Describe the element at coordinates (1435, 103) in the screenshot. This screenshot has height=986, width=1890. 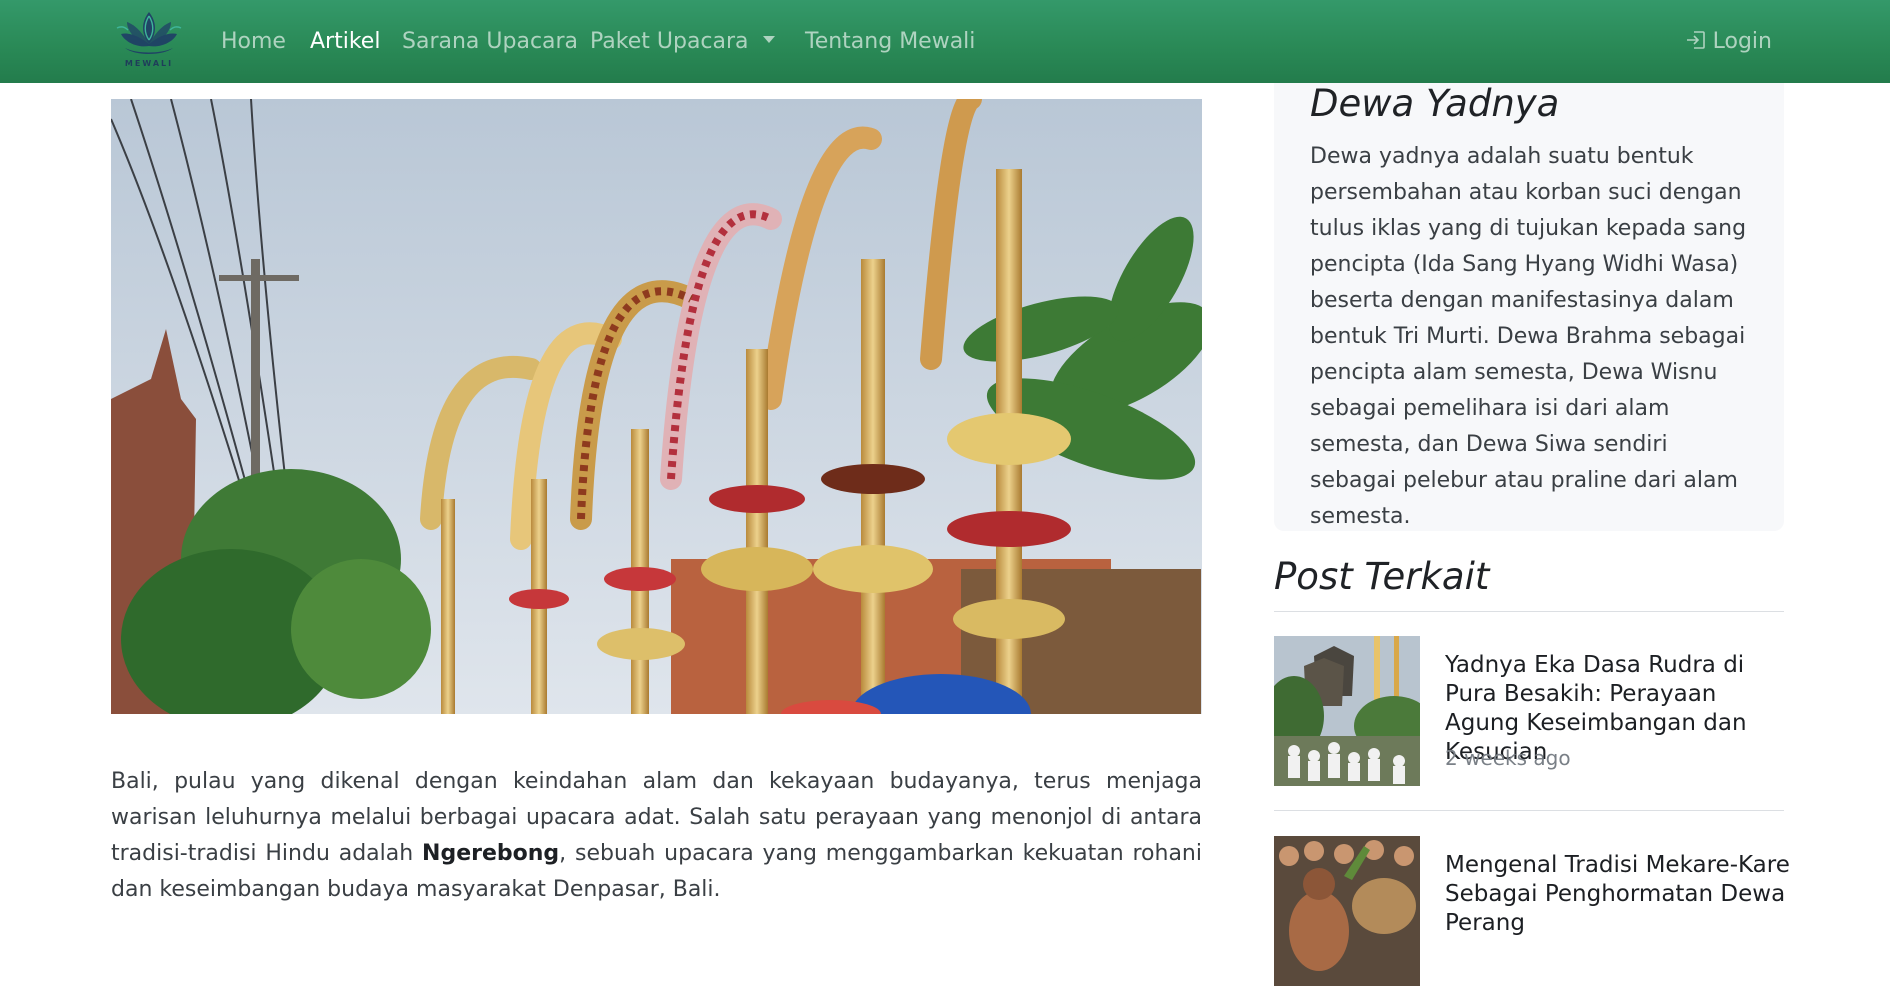
I see `category-card-title: Dewa Yadnya` at that location.